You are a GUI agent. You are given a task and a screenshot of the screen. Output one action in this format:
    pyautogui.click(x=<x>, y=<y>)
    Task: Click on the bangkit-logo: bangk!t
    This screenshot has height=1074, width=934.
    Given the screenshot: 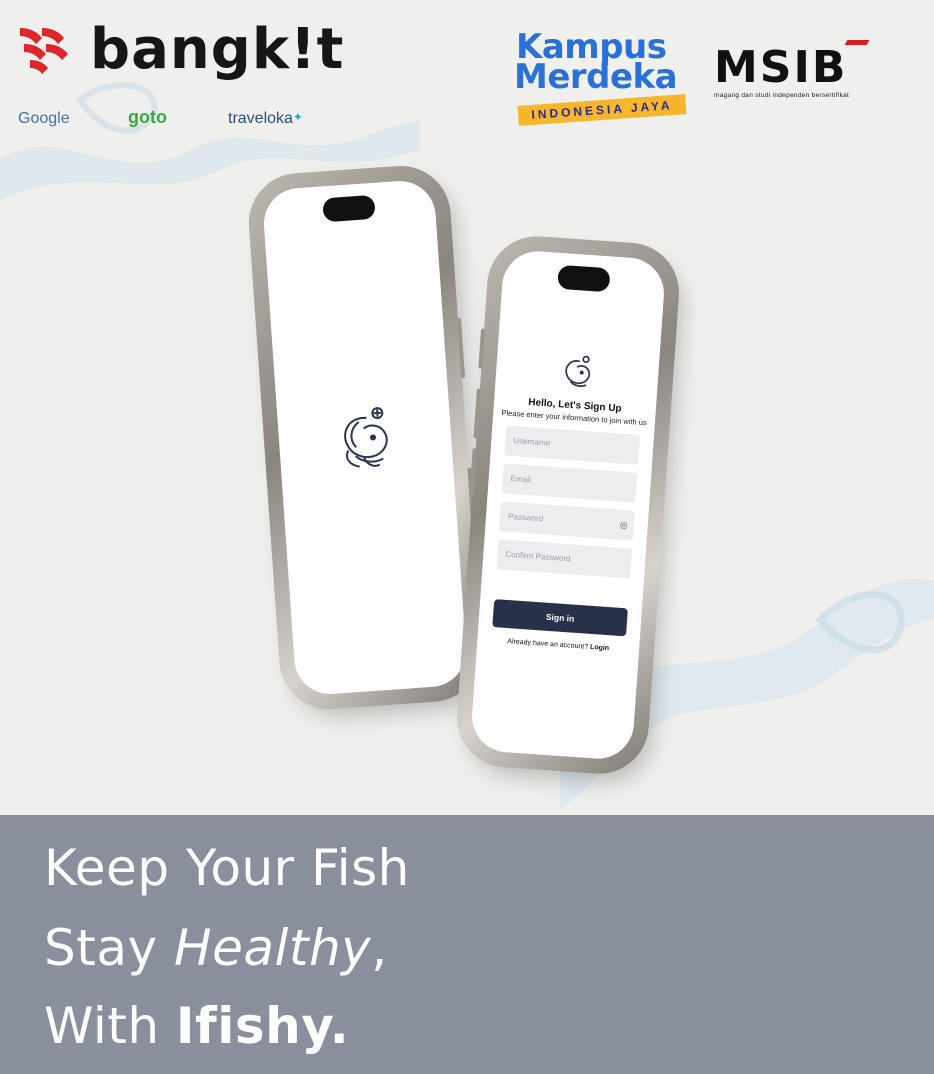 What is the action you would take?
    pyautogui.click(x=180, y=50)
    